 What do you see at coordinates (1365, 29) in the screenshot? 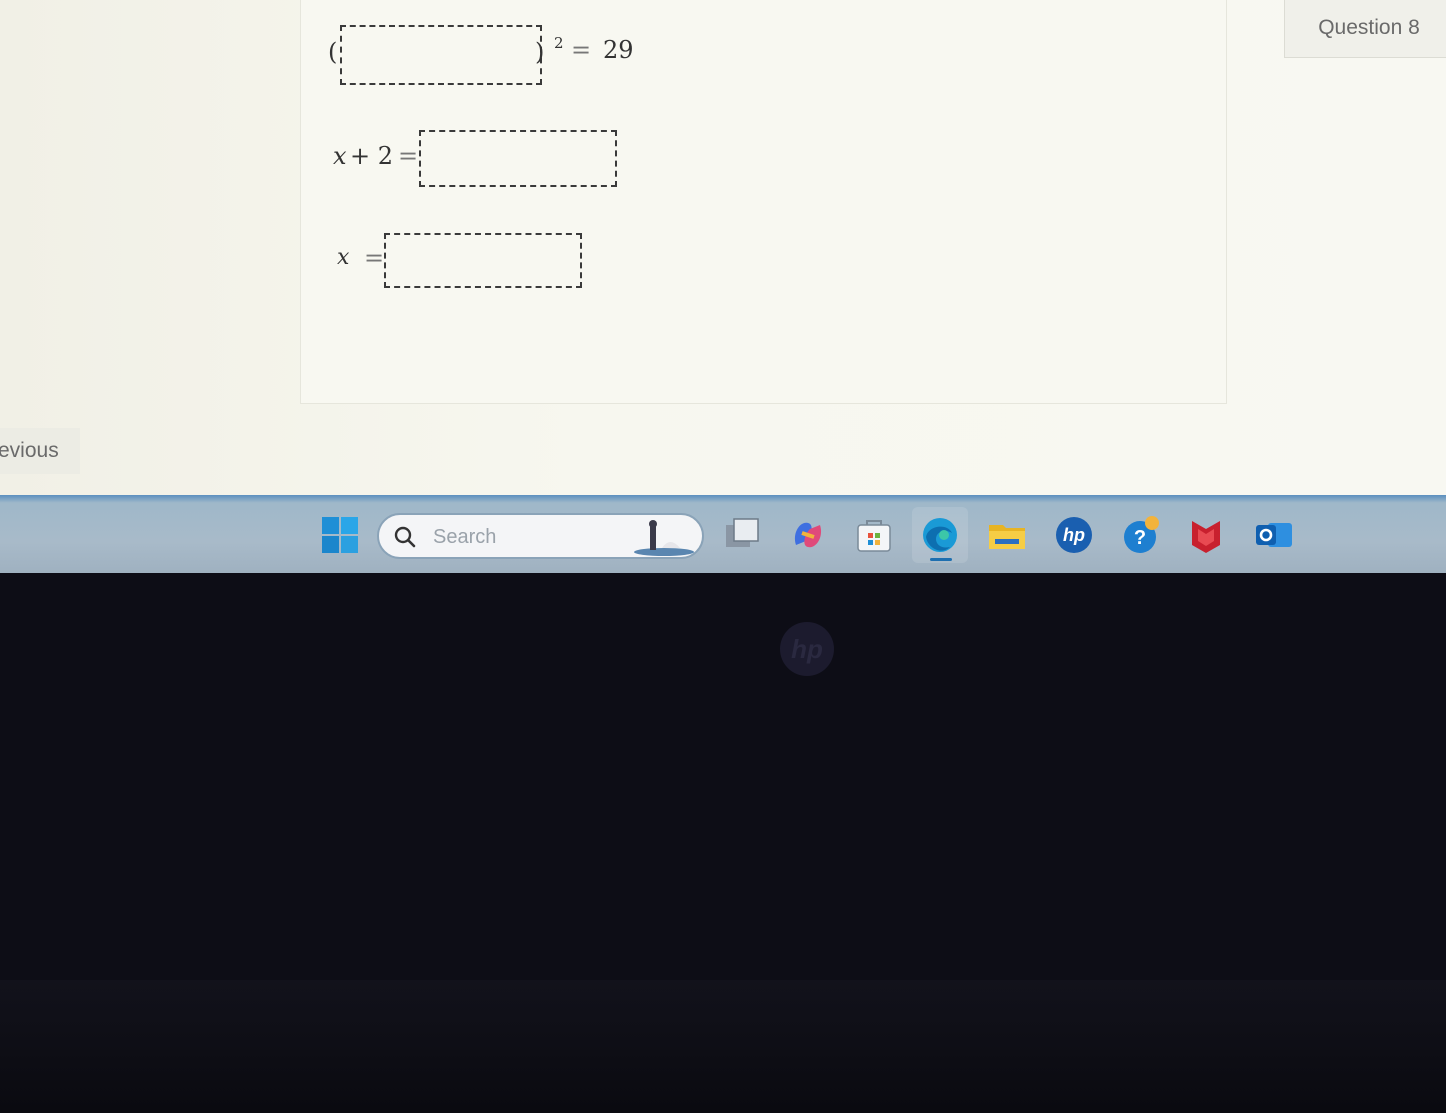
I see `question-tab: Question 8` at bounding box center [1365, 29].